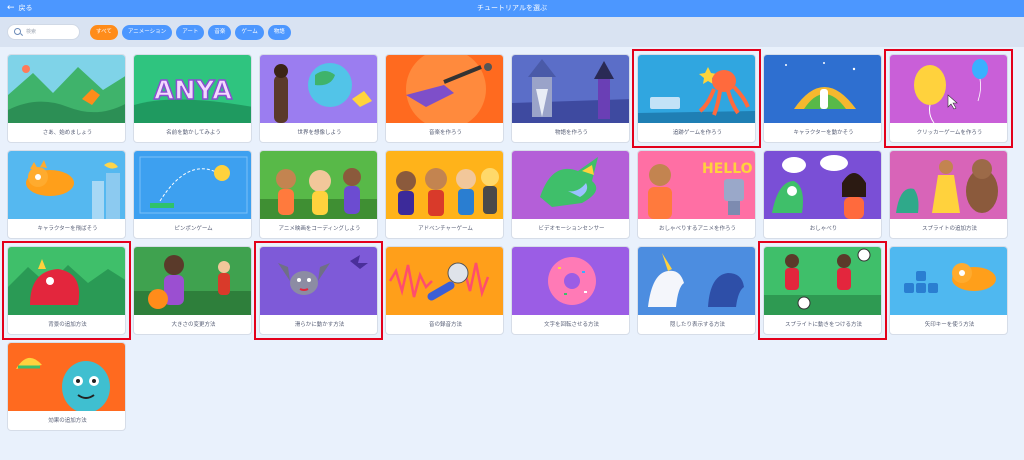  Describe the element at coordinates (696, 89) in the screenshot. I see `chase-game-thumbnail` at that location.